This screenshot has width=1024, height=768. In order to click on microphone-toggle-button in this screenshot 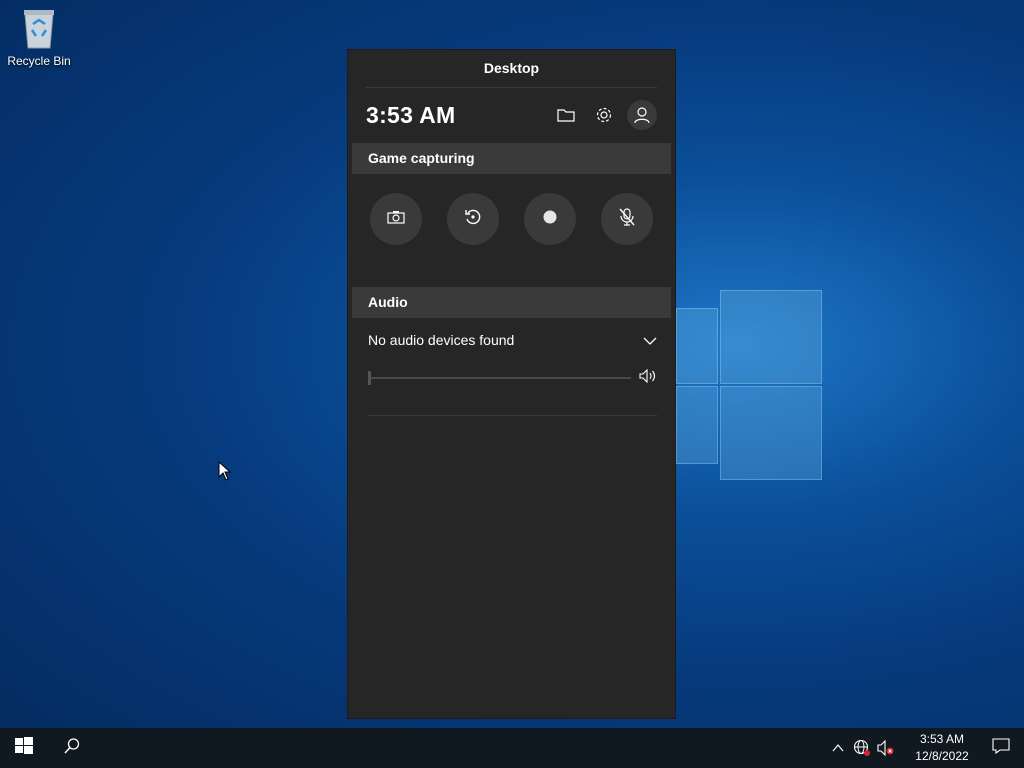, I will do `click(627, 219)`.